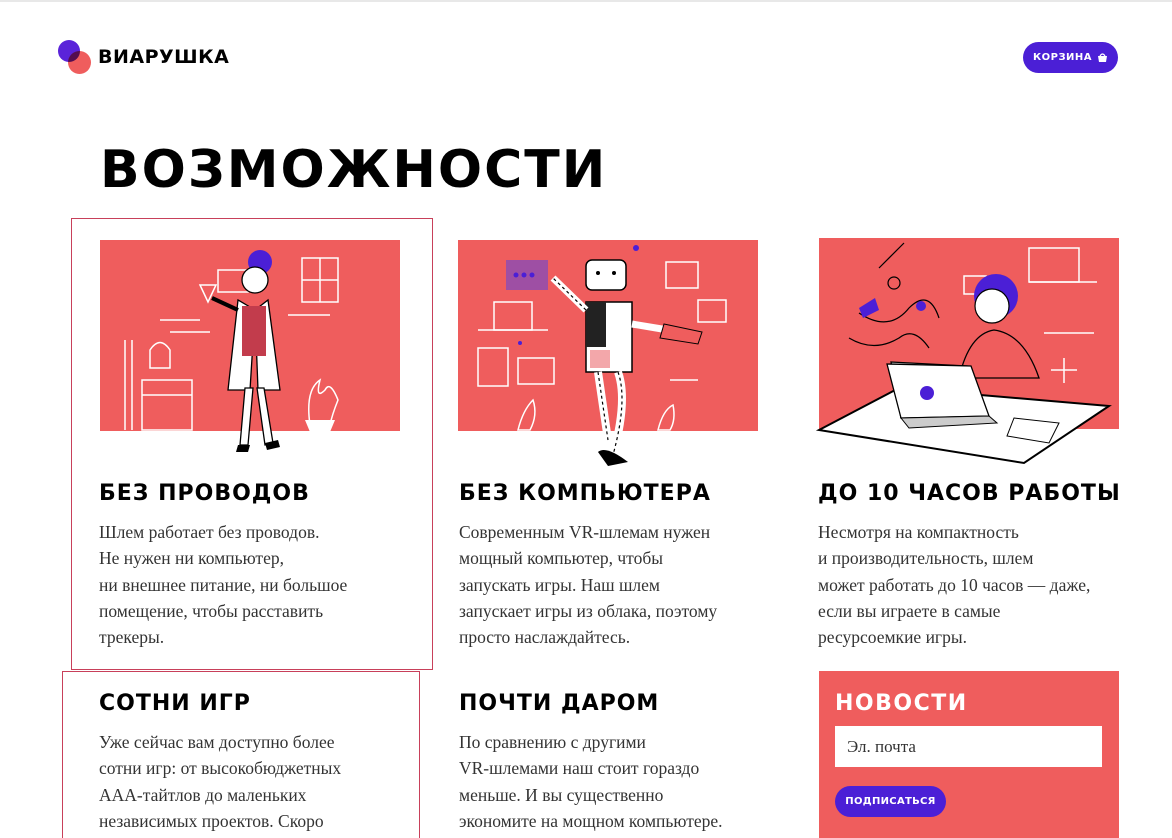 The width and height of the screenshot is (1172, 838). I want to click on logo: ВИАРУШКА, so click(143, 57).